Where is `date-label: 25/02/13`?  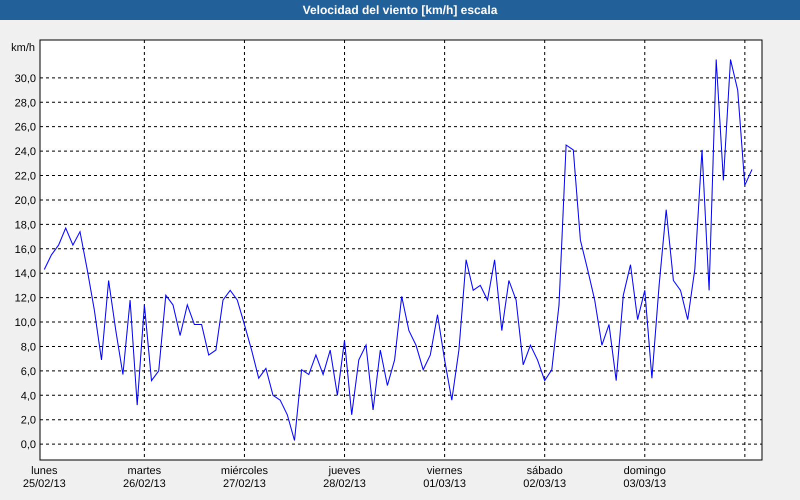 date-label: 25/02/13 is located at coordinates (44, 484).